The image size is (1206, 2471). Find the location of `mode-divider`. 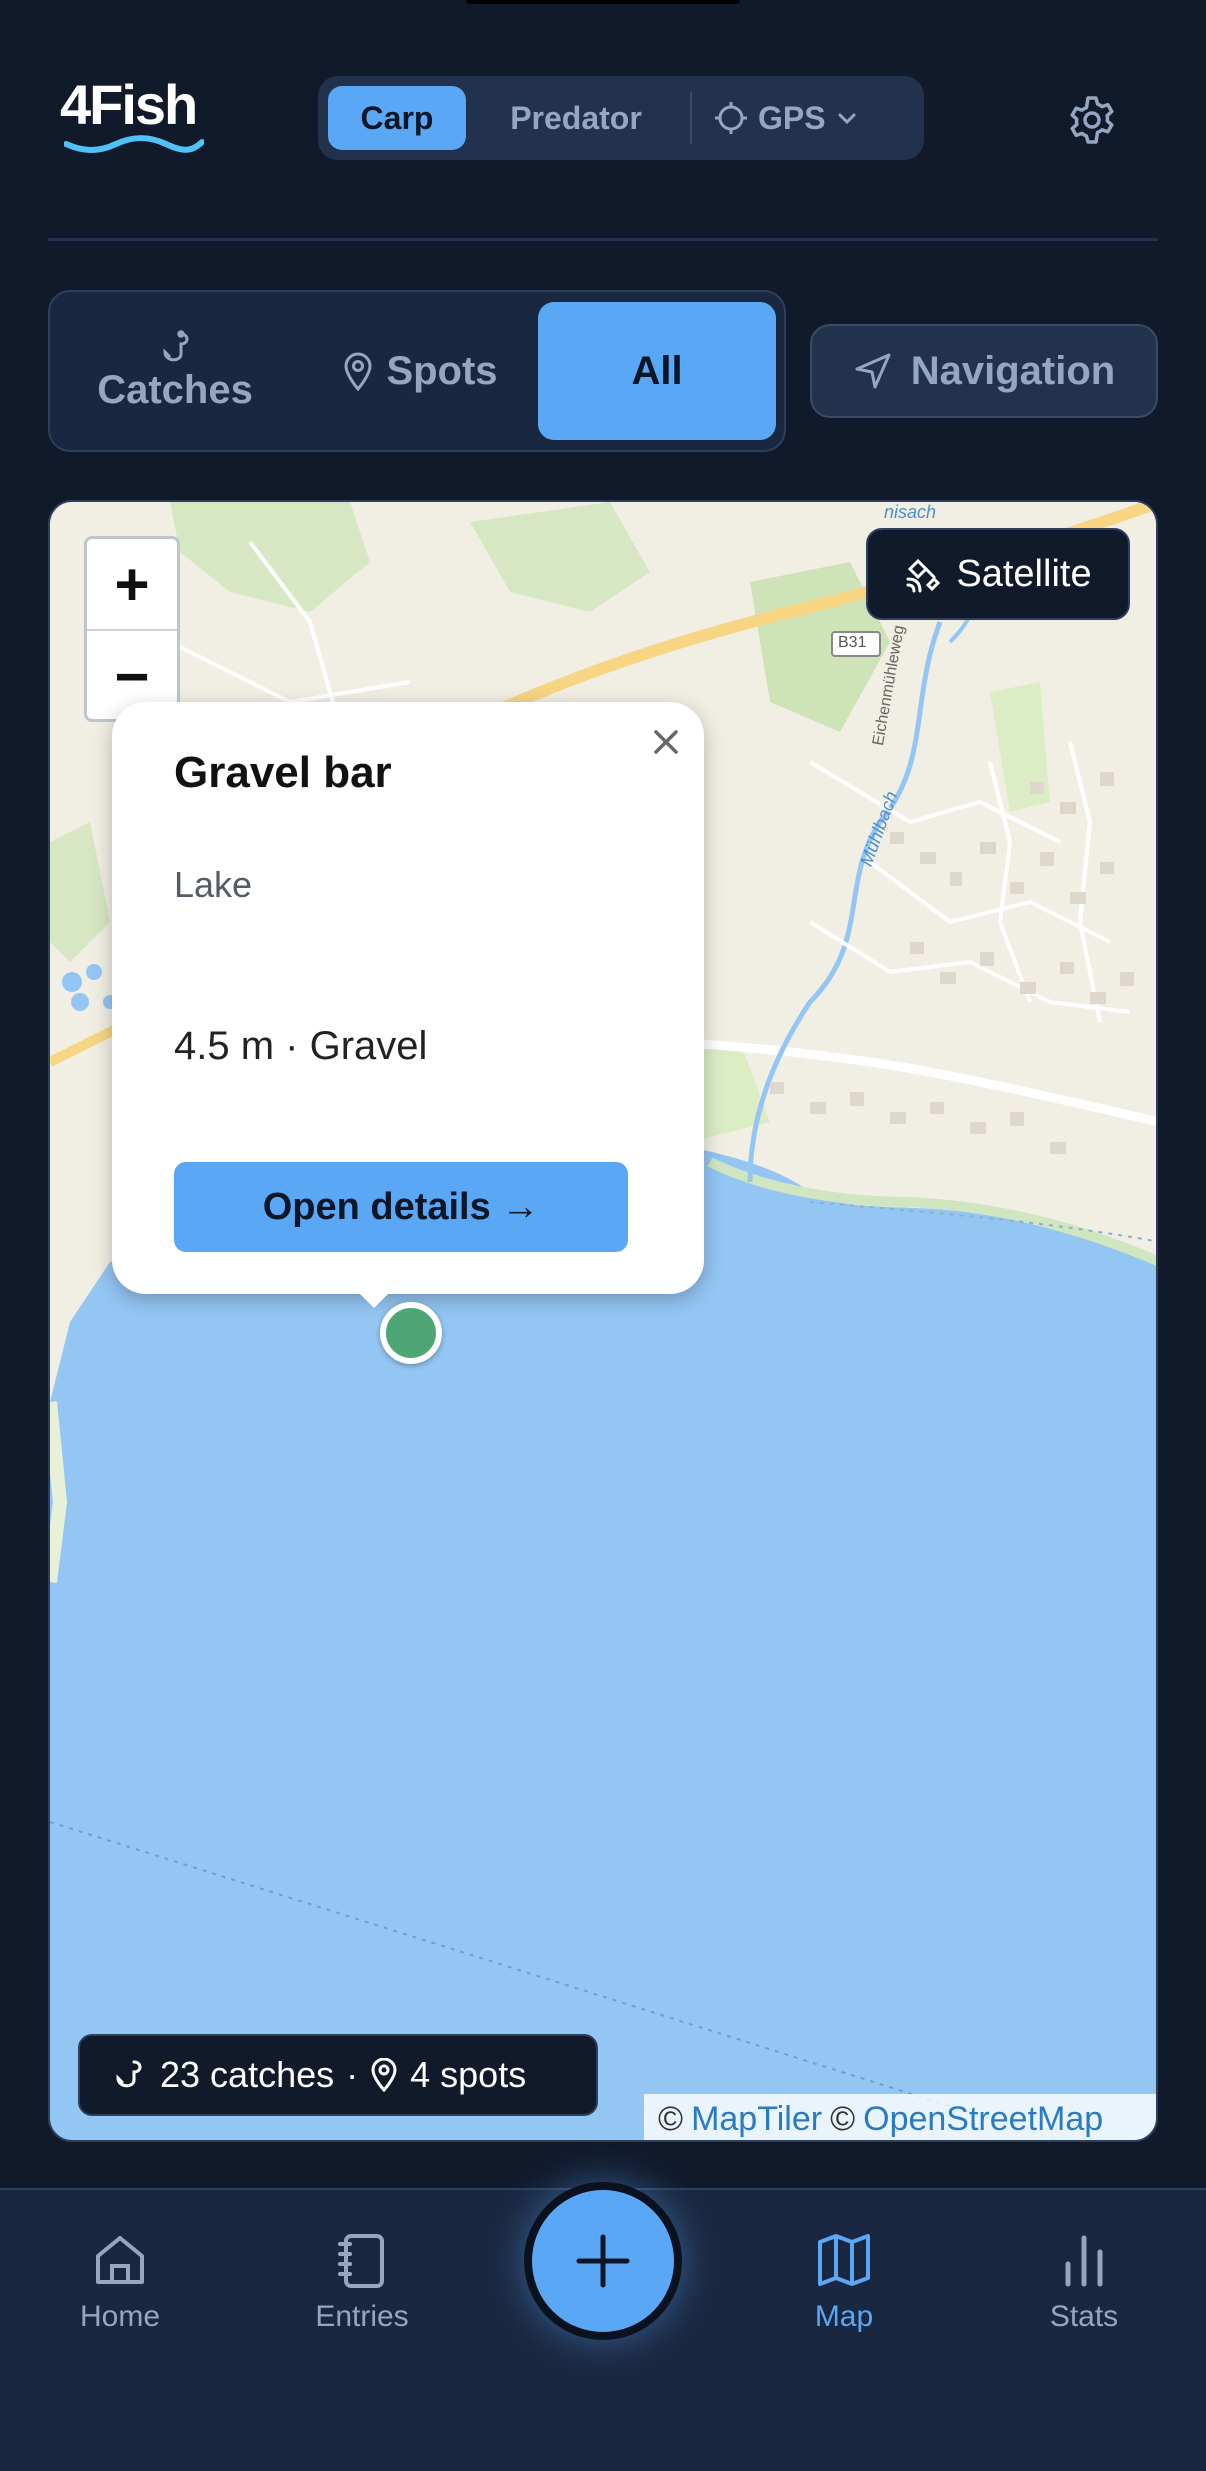

mode-divider is located at coordinates (691, 118).